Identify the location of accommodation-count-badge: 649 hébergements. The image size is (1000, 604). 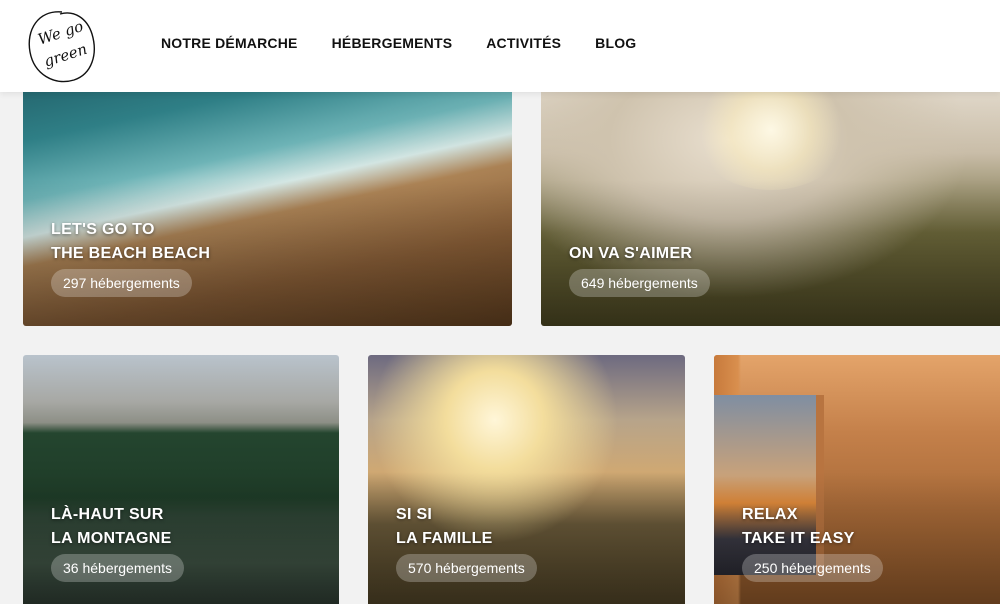
(639, 283).